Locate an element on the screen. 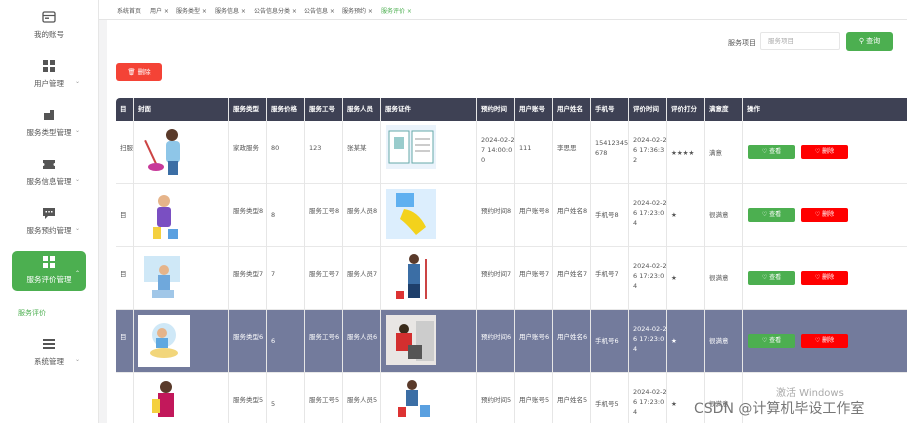  sidebar-item-service-type: 服务类型管理 ⌄ is located at coordinates (49, 129).